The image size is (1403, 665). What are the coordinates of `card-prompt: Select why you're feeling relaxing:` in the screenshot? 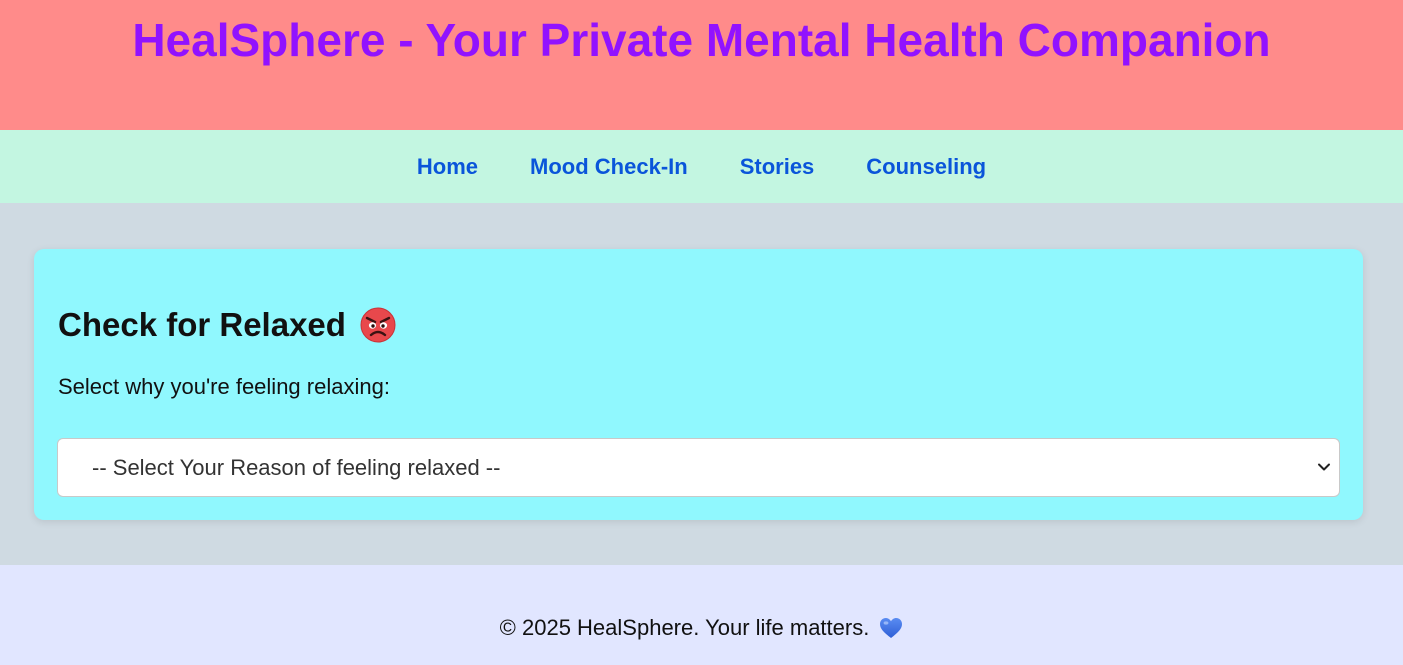 It's located at (224, 386).